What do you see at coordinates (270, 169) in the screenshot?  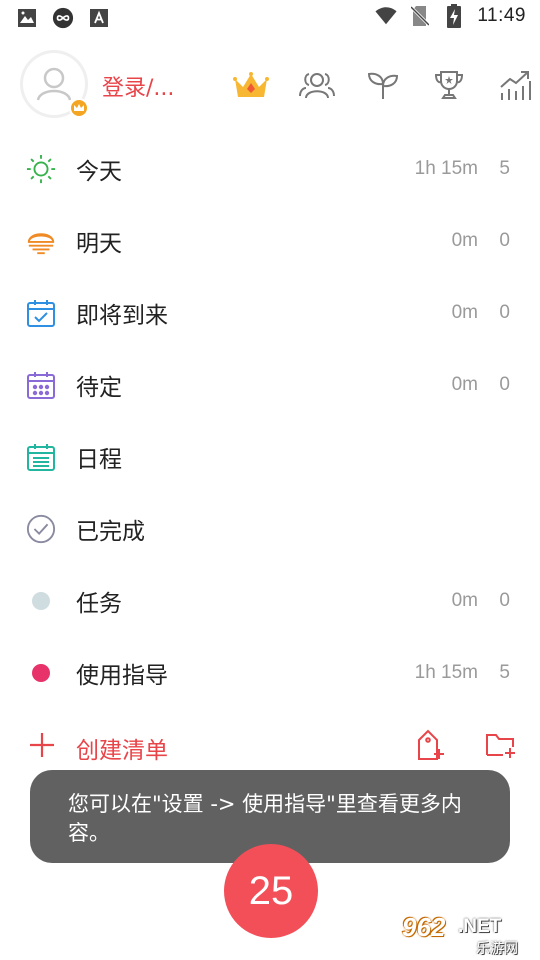 I see `list-item-today: 今天 1h 15m 5` at bounding box center [270, 169].